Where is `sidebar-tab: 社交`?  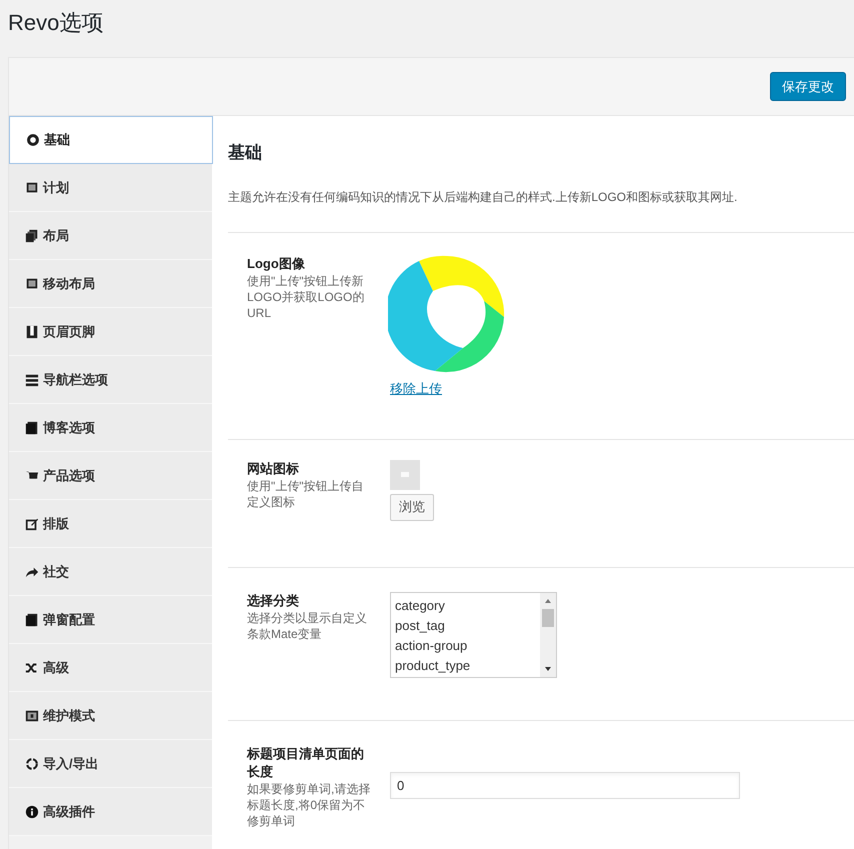
sidebar-tab: 社交 is located at coordinates (110, 572).